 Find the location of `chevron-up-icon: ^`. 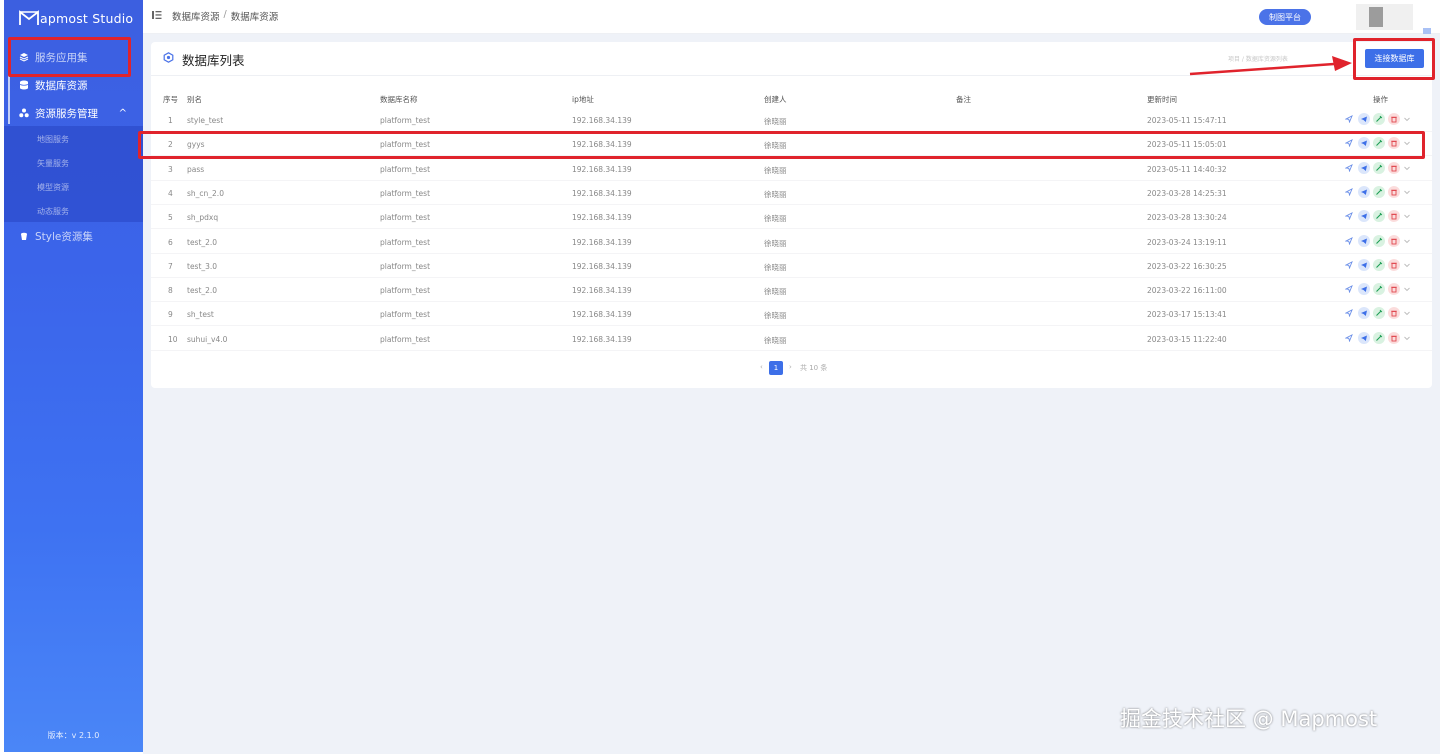

chevron-up-icon: ^ is located at coordinates (122, 113).